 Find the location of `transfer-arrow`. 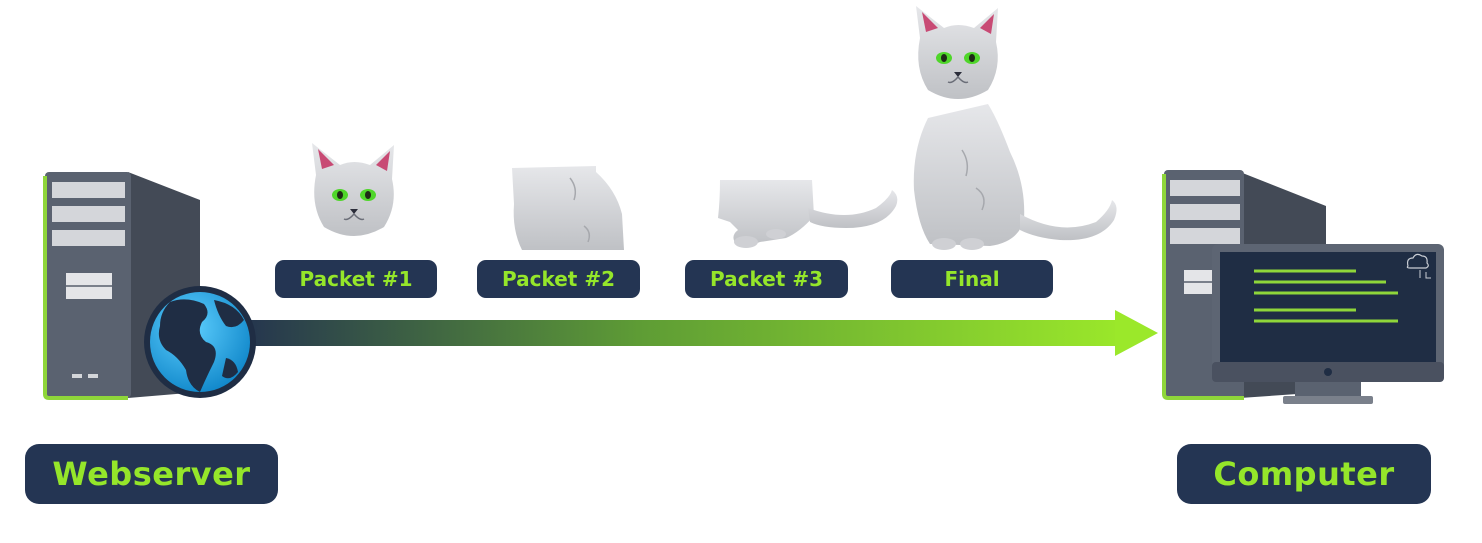

transfer-arrow is located at coordinates (699, 333).